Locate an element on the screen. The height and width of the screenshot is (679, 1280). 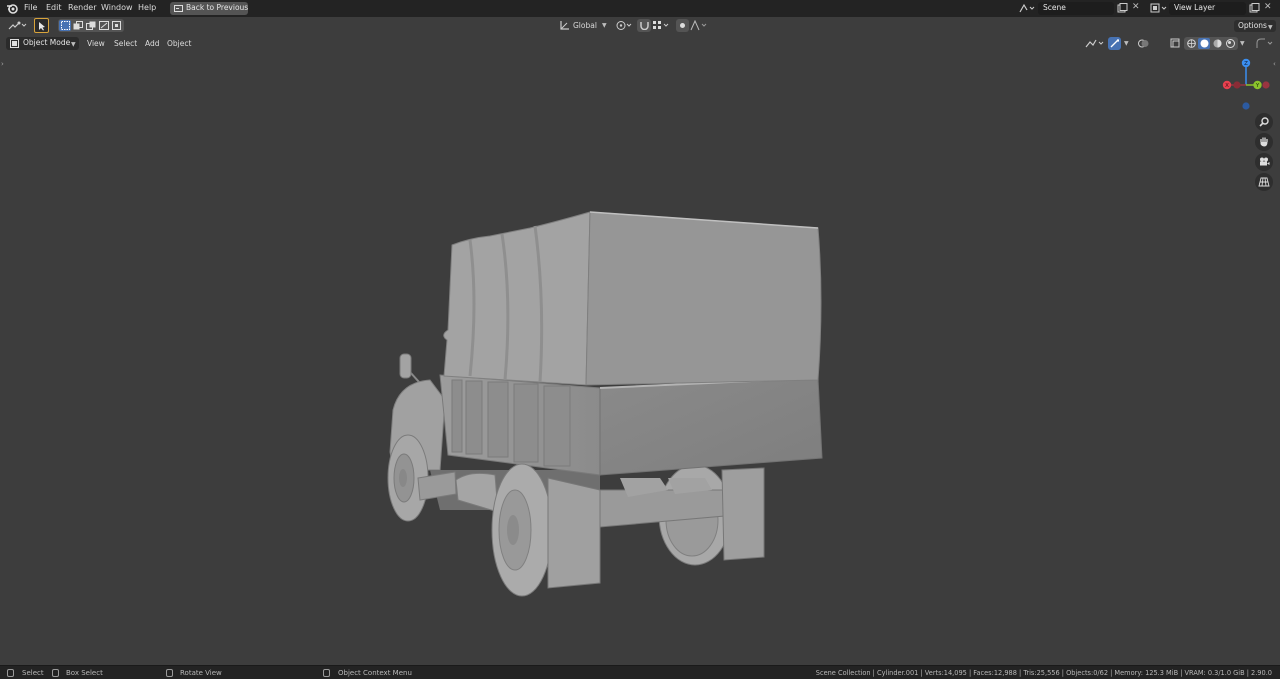
mode-subtract-icon is located at coordinates (91, 25).